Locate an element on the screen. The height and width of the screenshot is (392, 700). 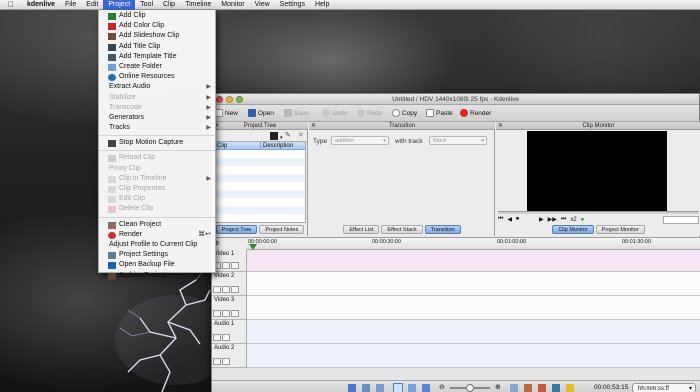
speed-label: x2 is located at coordinates (573, 220).